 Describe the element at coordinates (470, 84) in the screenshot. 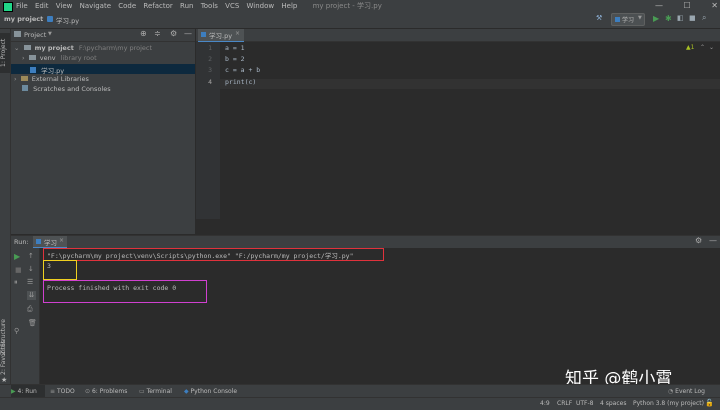

I see `current-line-highlight` at that location.